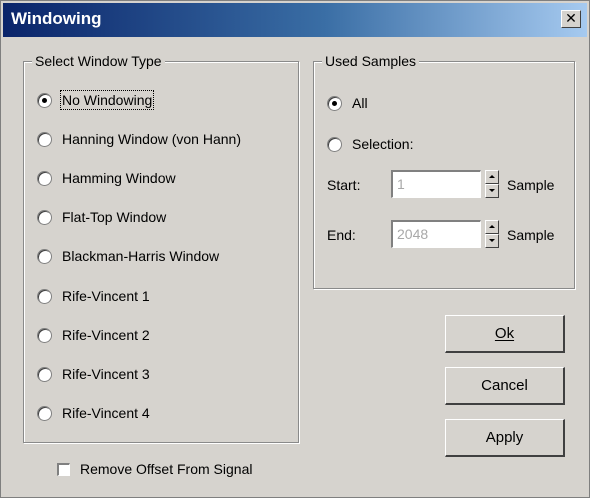  I want to click on radio-hanning: Hanning Window (von Hann), so click(139, 139).